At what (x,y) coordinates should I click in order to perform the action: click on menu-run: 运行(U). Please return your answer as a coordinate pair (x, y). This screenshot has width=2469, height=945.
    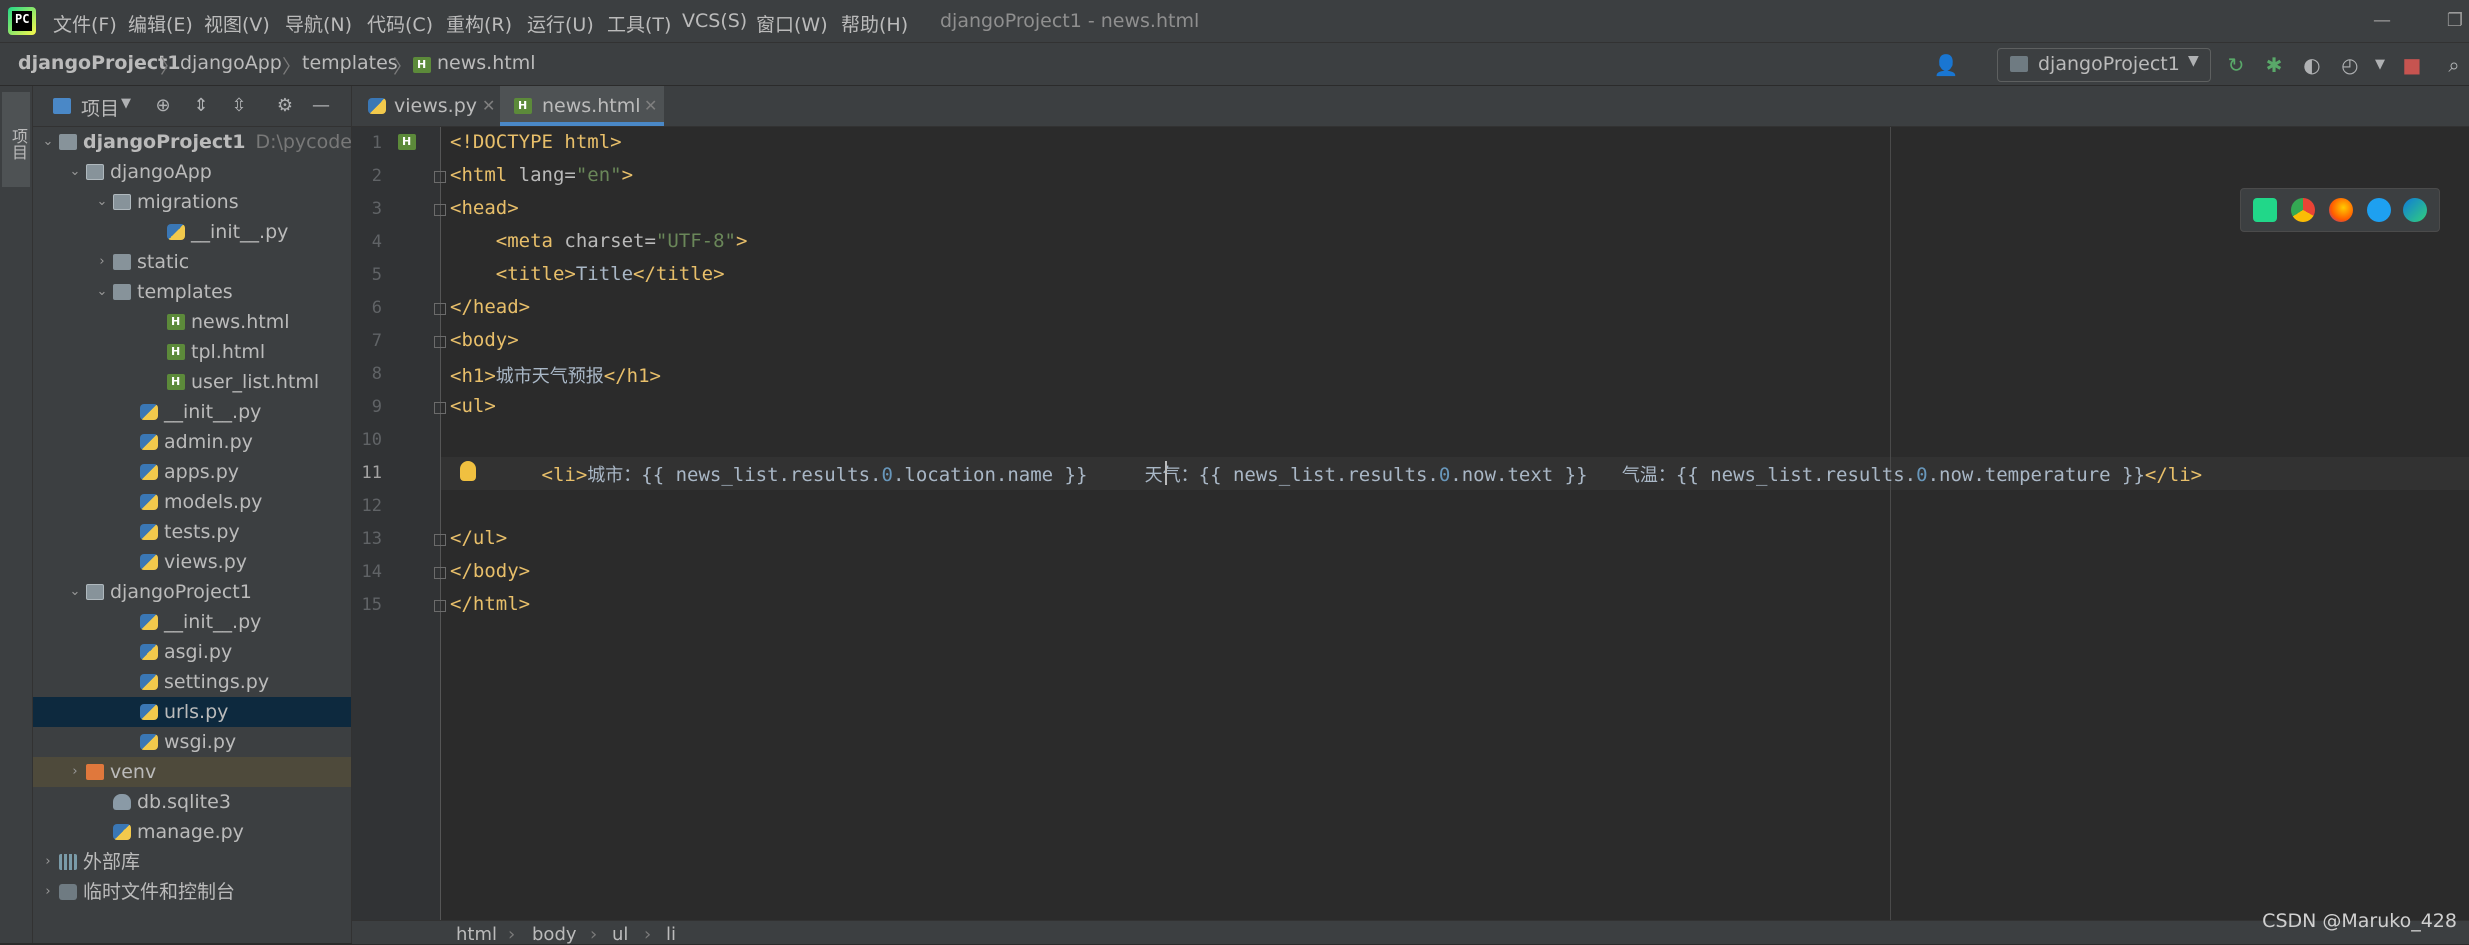
    Looking at the image, I should click on (560, 23).